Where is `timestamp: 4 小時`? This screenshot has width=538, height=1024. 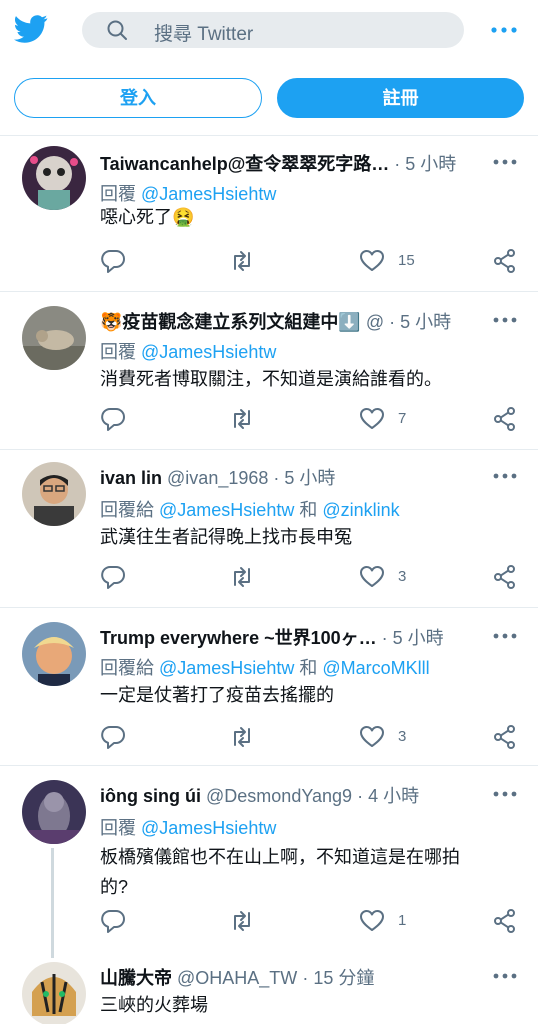 timestamp: 4 小時 is located at coordinates (393, 796).